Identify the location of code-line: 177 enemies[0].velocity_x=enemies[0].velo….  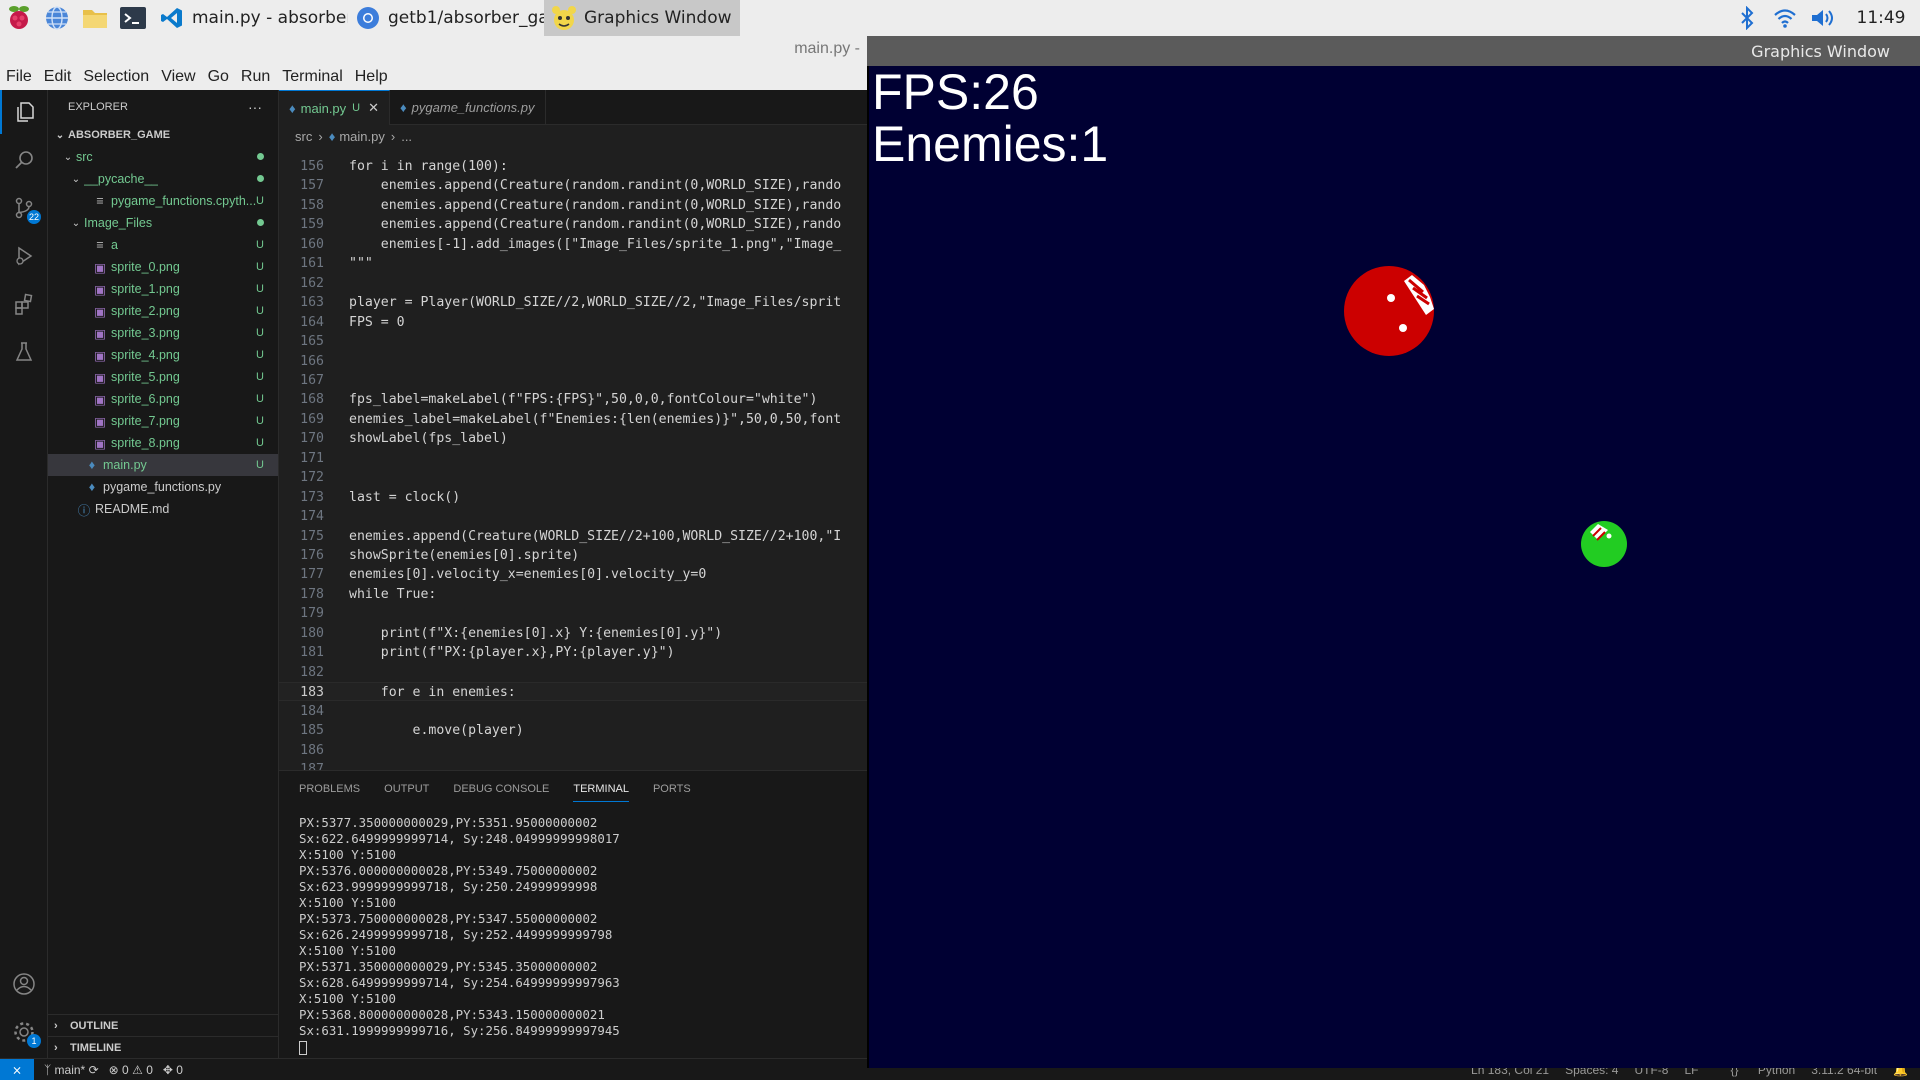
(573, 574).